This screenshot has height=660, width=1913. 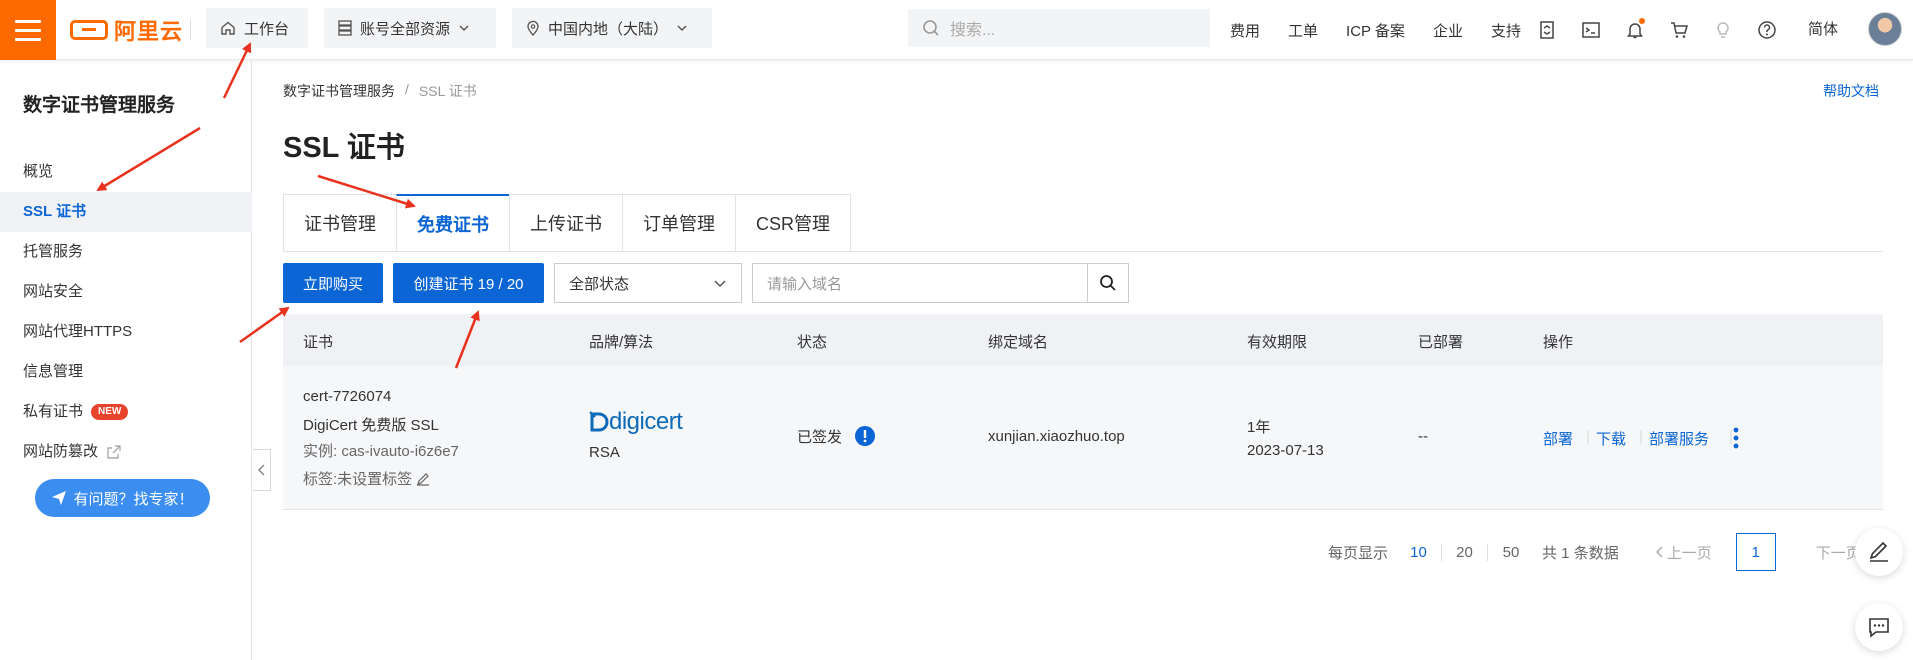 I want to click on sidebar-item-site-security: 网站安全, so click(x=126, y=292).